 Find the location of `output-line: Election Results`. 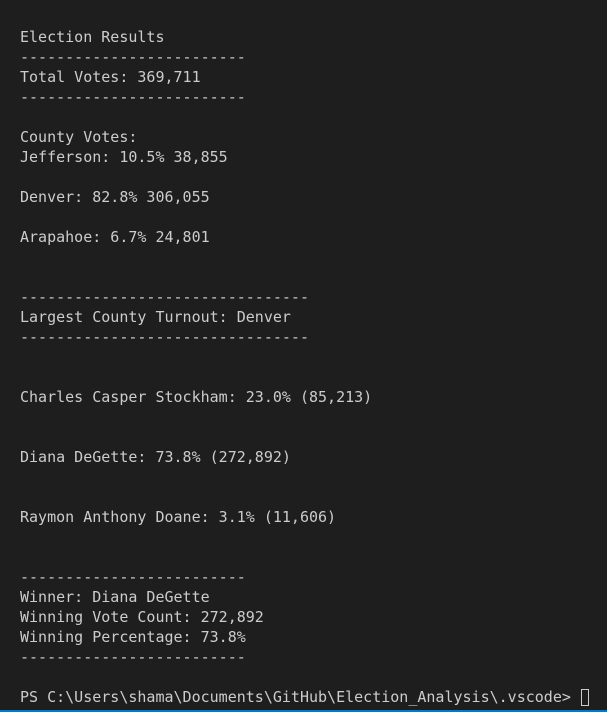

output-line: Election Results is located at coordinates (92, 37).